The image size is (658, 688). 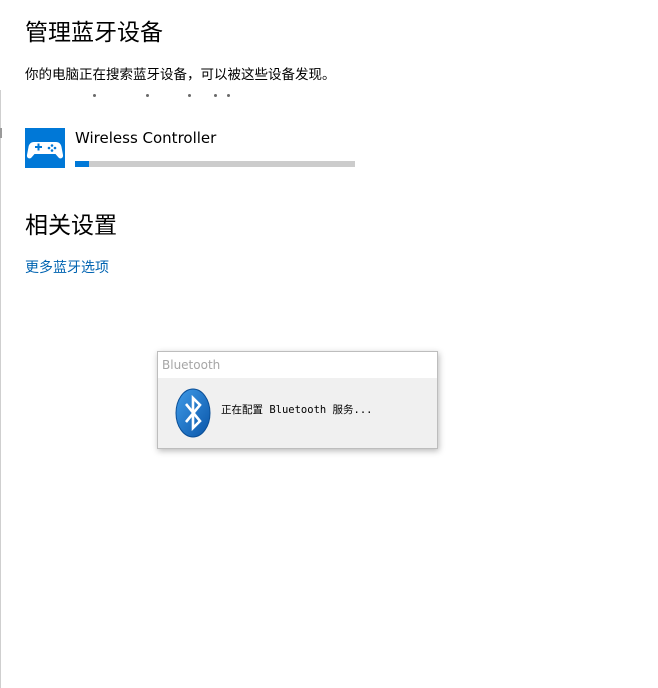 What do you see at coordinates (71, 226) in the screenshot?
I see `related-settings-heading: 相关设置` at bounding box center [71, 226].